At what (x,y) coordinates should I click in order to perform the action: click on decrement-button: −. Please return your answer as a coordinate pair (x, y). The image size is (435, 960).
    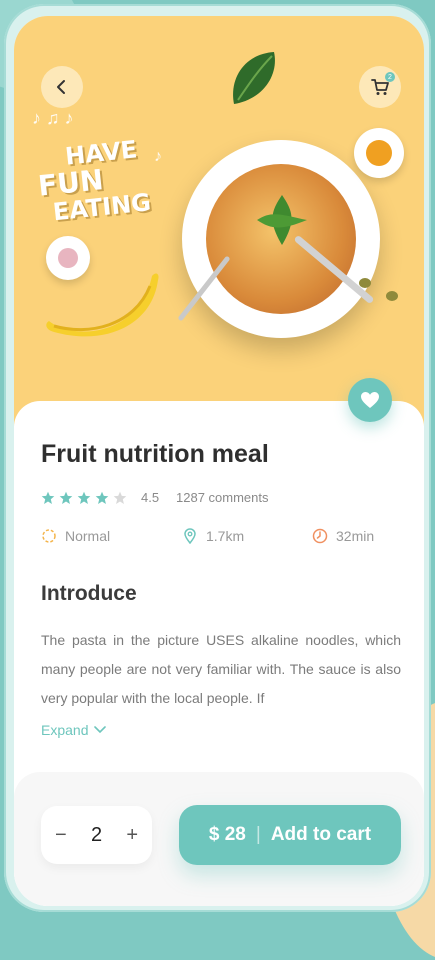
    Looking at the image, I should click on (61, 835).